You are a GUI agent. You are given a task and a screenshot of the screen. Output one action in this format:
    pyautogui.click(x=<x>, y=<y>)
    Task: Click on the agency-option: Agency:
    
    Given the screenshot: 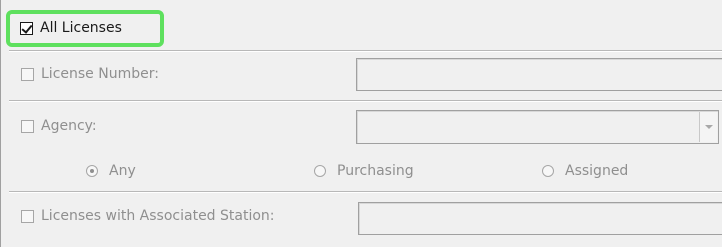 What is the action you would take?
    pyautogui.click(x=59, y=126)
    